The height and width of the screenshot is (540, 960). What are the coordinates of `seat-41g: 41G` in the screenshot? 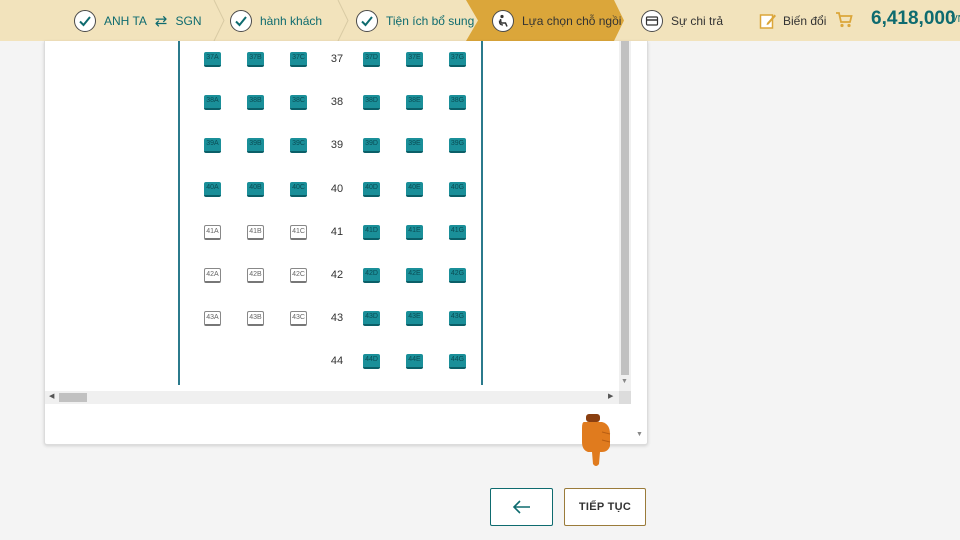 It's located at (457, 232).